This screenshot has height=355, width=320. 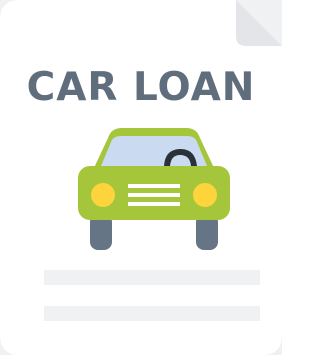 What do you see at coordinates (259, 23) in the screenshot?
I see `folded-corner` at bounding box center [259, 23].